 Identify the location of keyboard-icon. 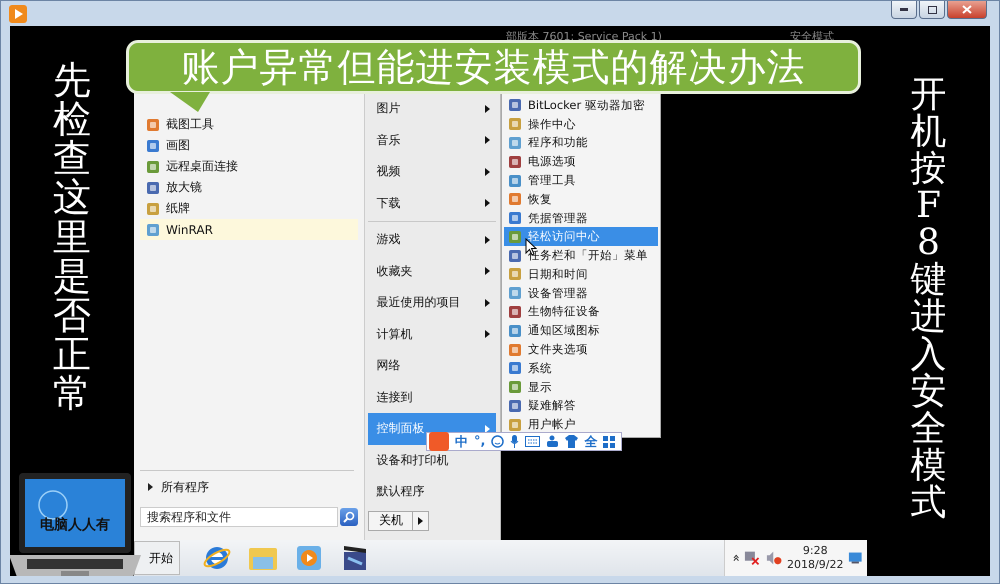
(532, 441).